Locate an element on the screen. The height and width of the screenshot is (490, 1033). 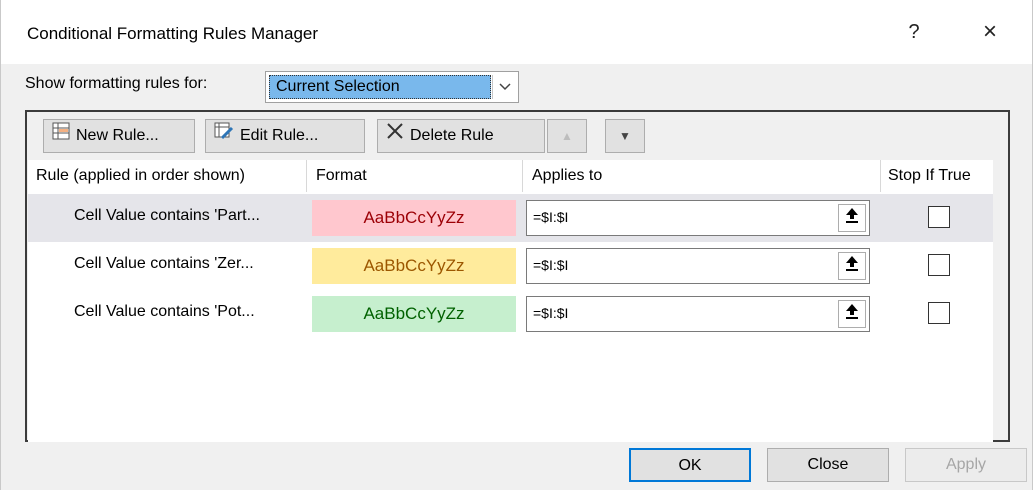
header-format: Format is located at coordinates (341, 176).